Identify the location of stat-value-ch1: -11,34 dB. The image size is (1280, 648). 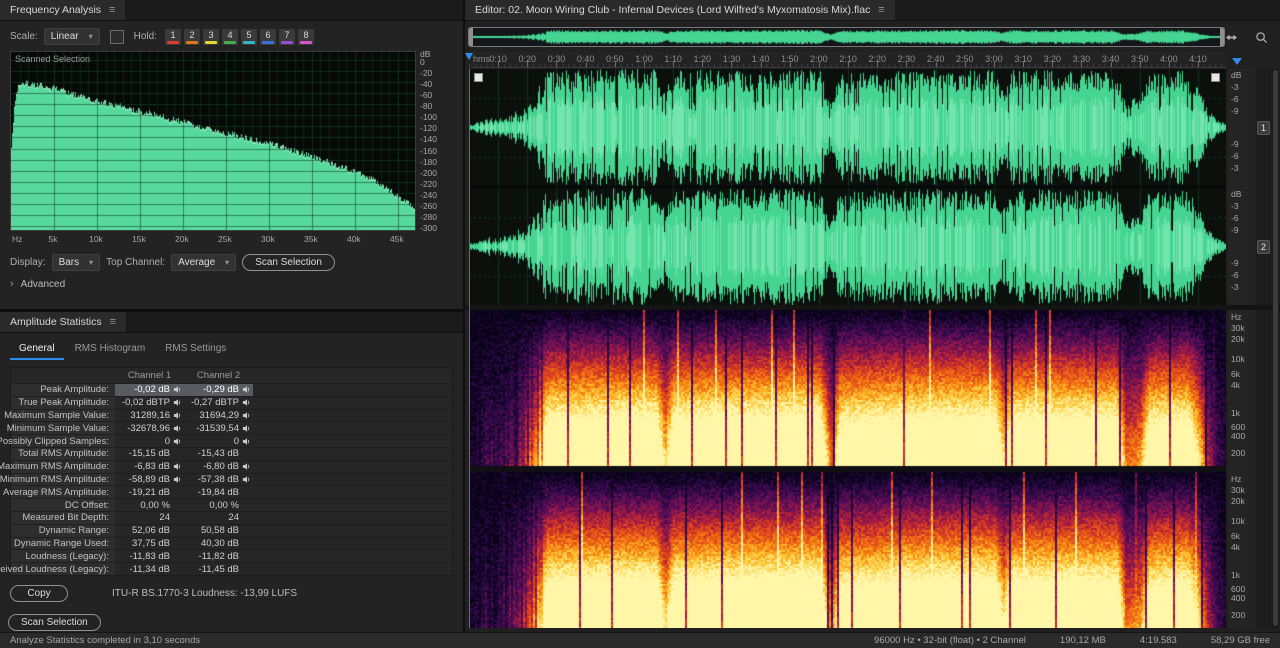
(150, 569).